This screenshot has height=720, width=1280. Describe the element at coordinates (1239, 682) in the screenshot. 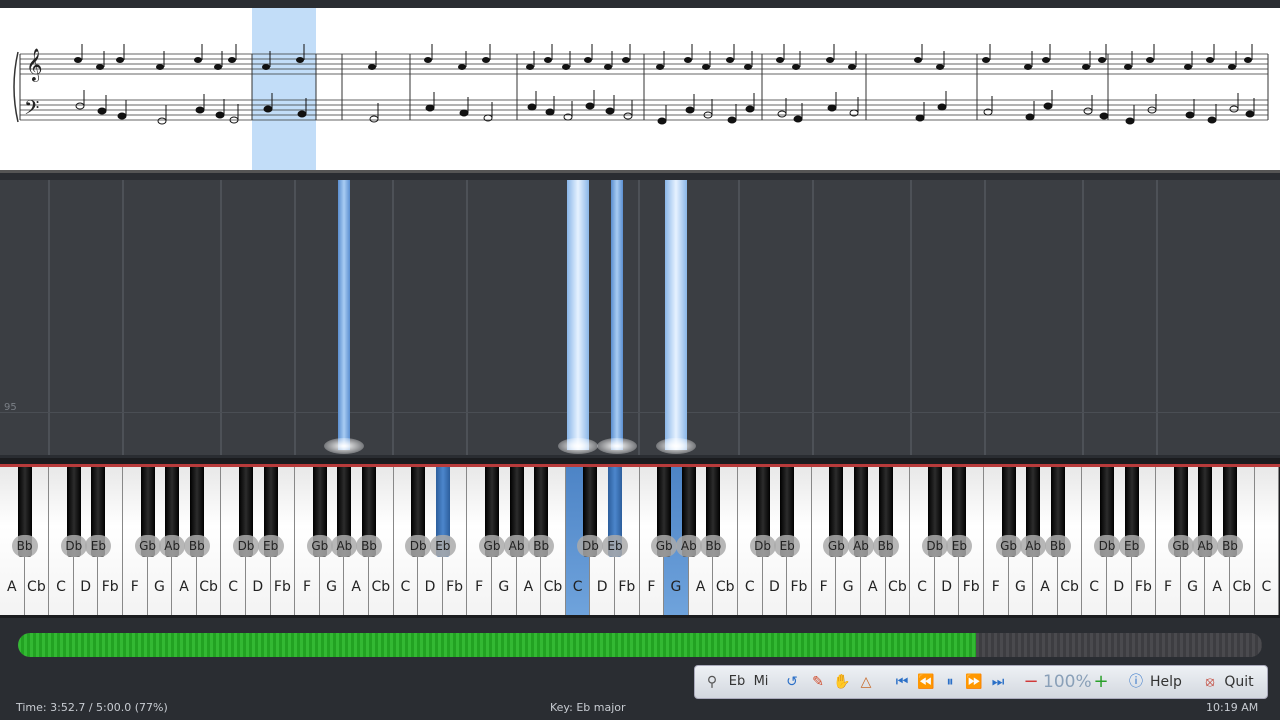

I see `quit-button: Quit` at that location.